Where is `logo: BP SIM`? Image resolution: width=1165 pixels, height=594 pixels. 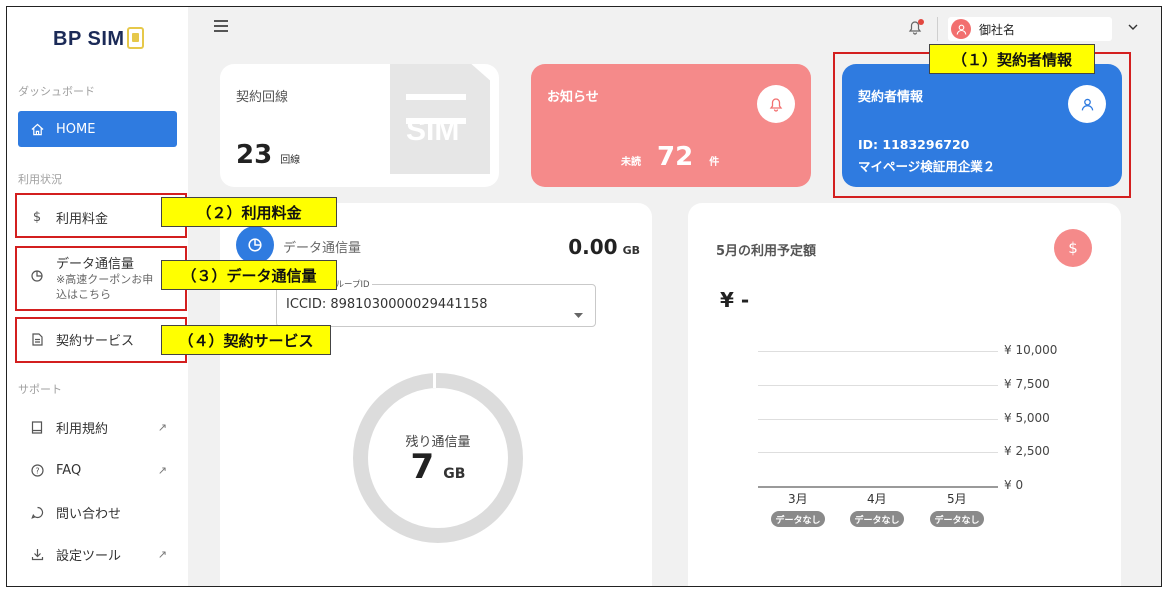
logo: BP SIM is located at coordinates (98, 39).